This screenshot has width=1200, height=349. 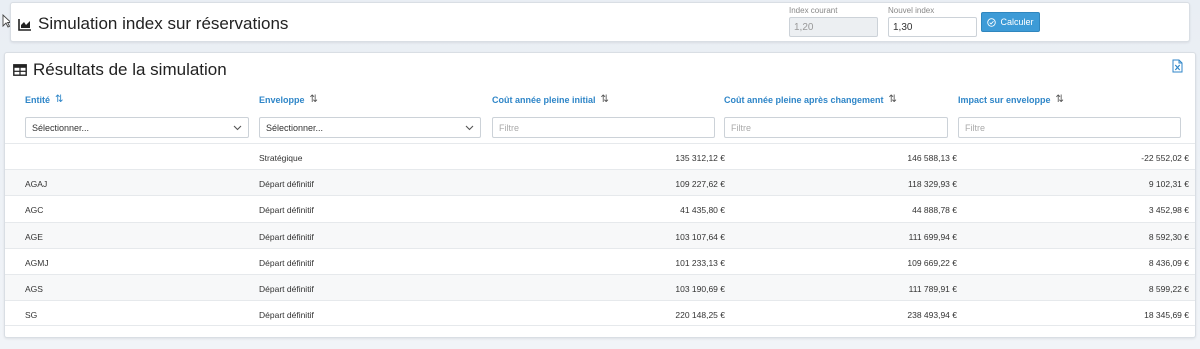 What do you see at coordinates (932, 315) in the screenshot?
I see `cell-apres: 238 493,94 €` at bounding box center [932, 315].